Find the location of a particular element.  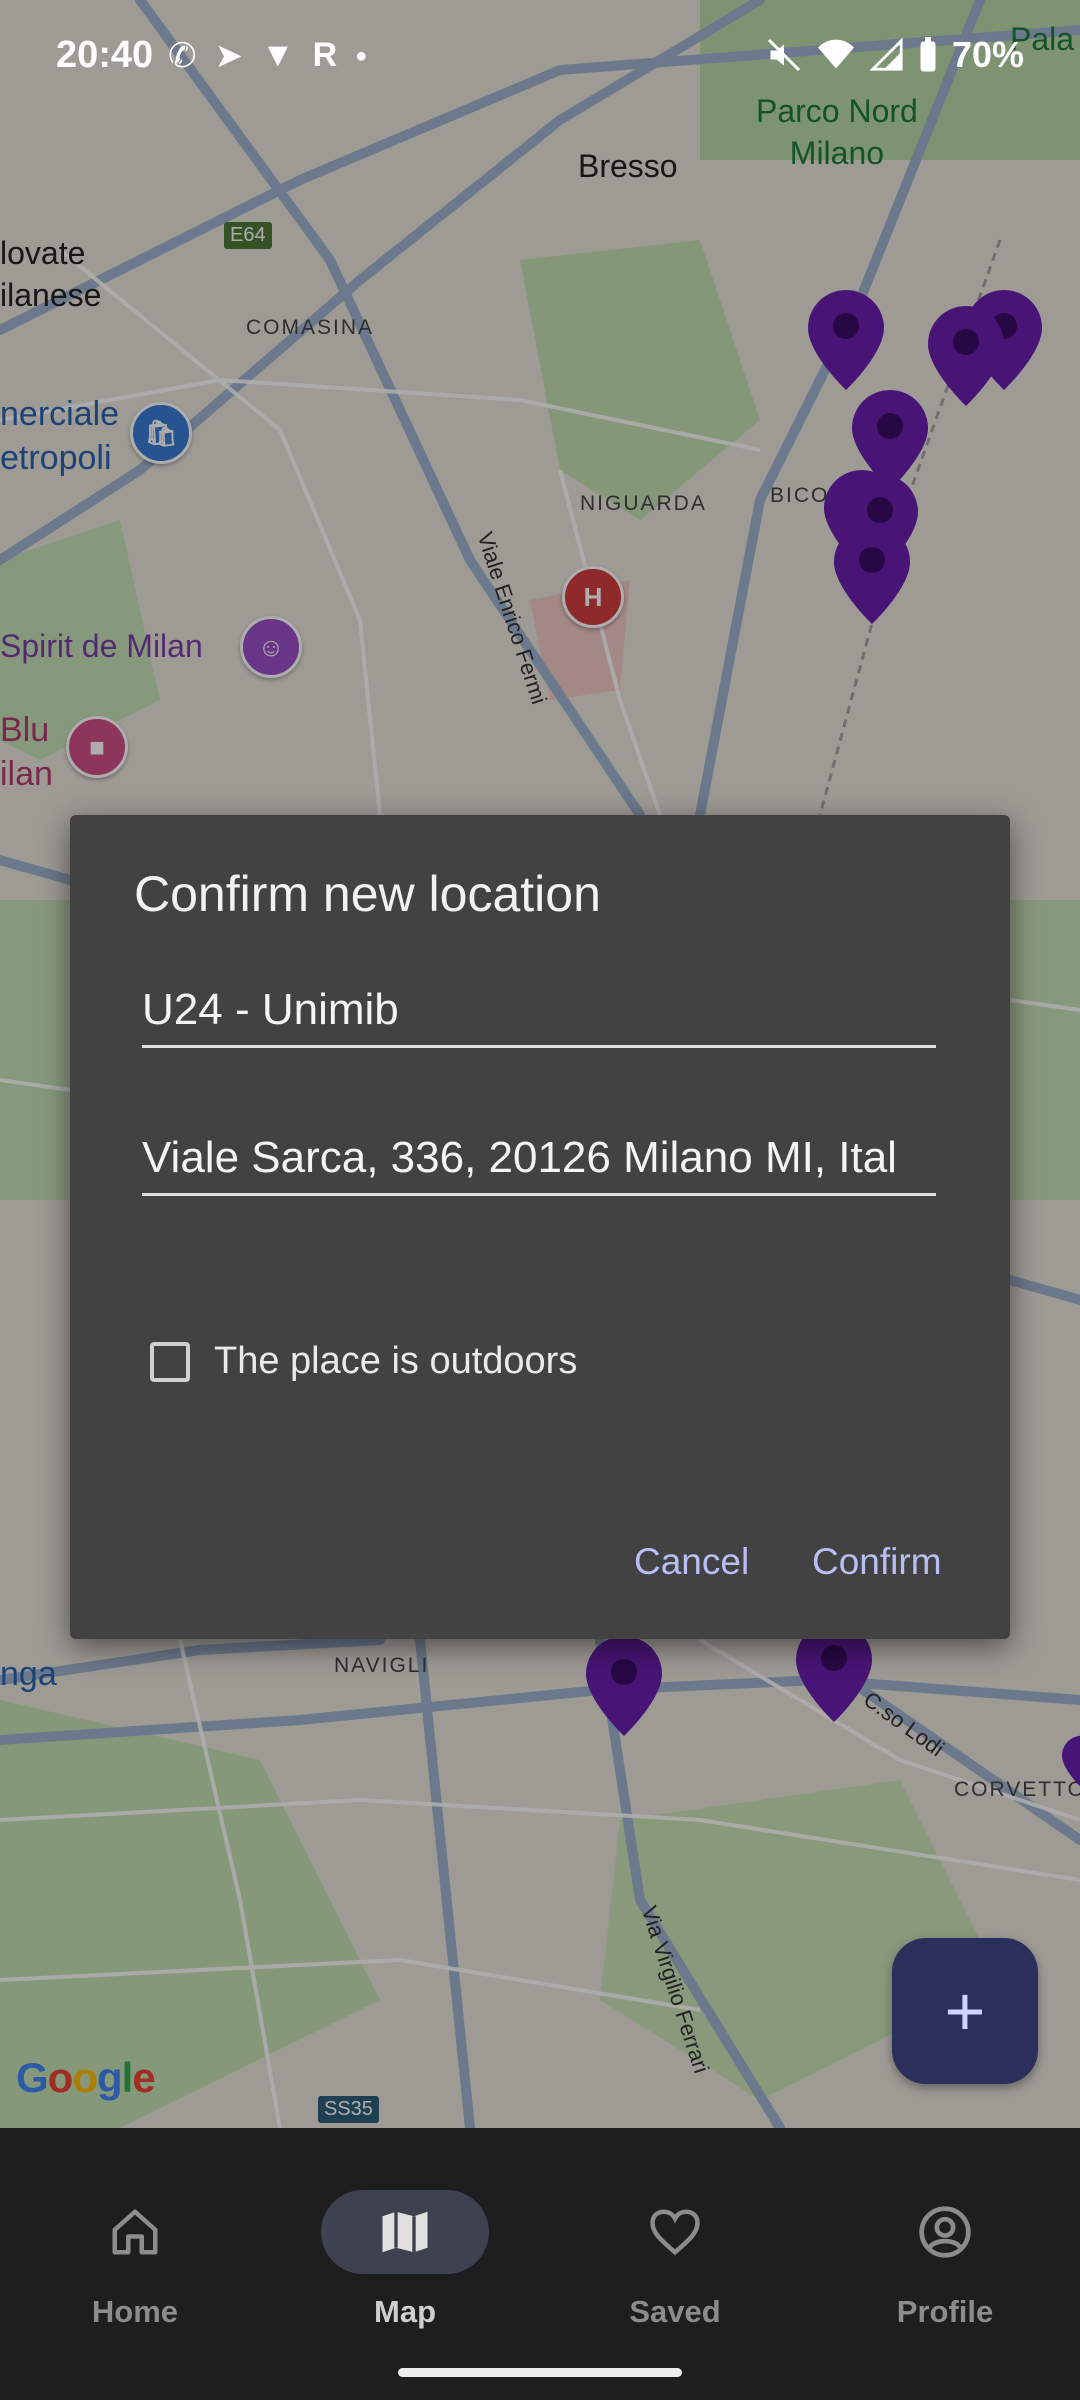

nav-map-indicator is located at coordinates (405, 2232).